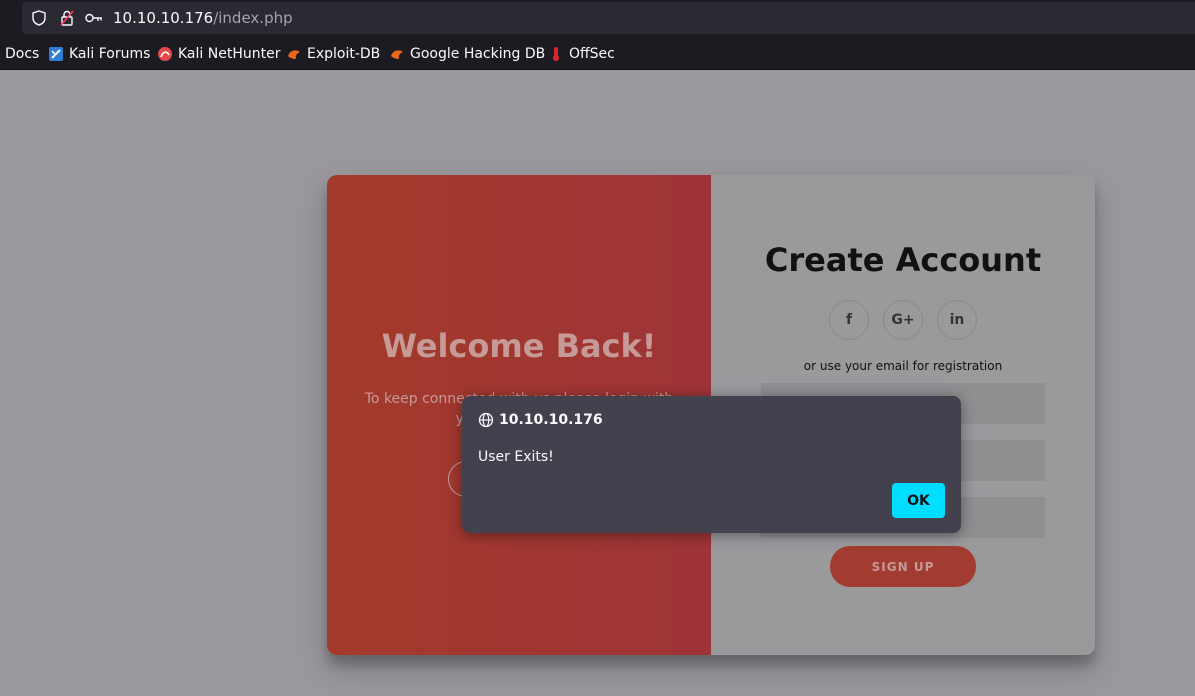 The image size is (1195, 696). Describe the element at coordinates (39, 18) in the screenshot. I see `tracking-protection-shield-icon` at that location.